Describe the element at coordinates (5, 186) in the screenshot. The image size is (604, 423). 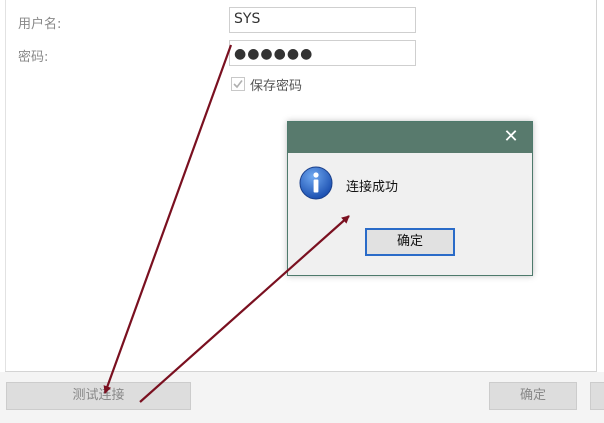
I see `panel-border-left` at that location.